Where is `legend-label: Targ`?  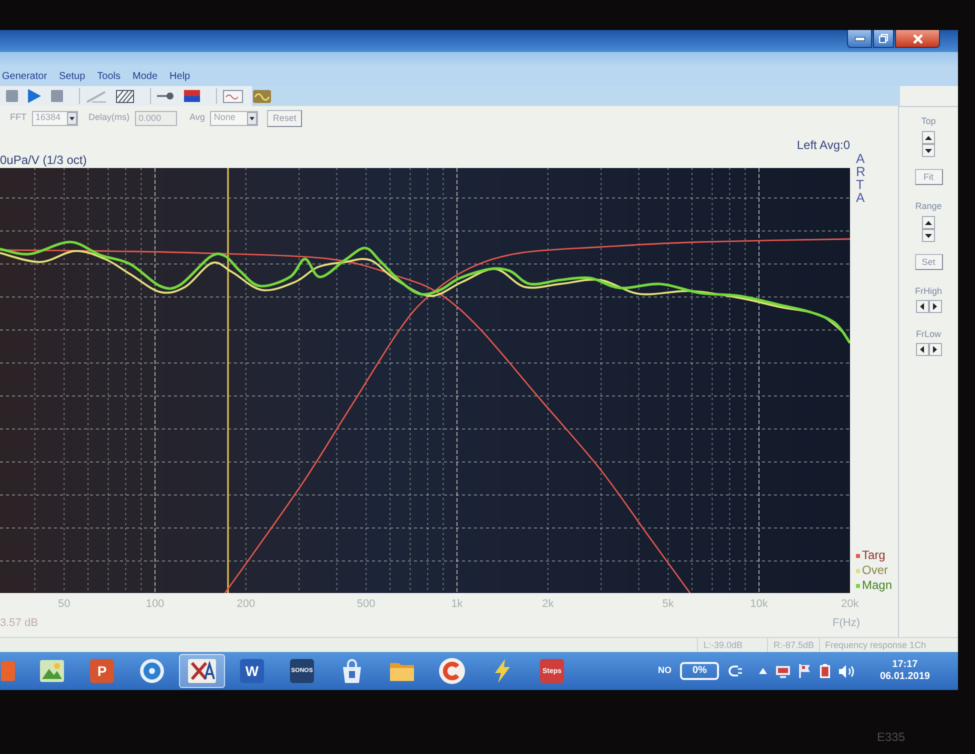 legend-label: Targ is located at coordinates (874, 555).